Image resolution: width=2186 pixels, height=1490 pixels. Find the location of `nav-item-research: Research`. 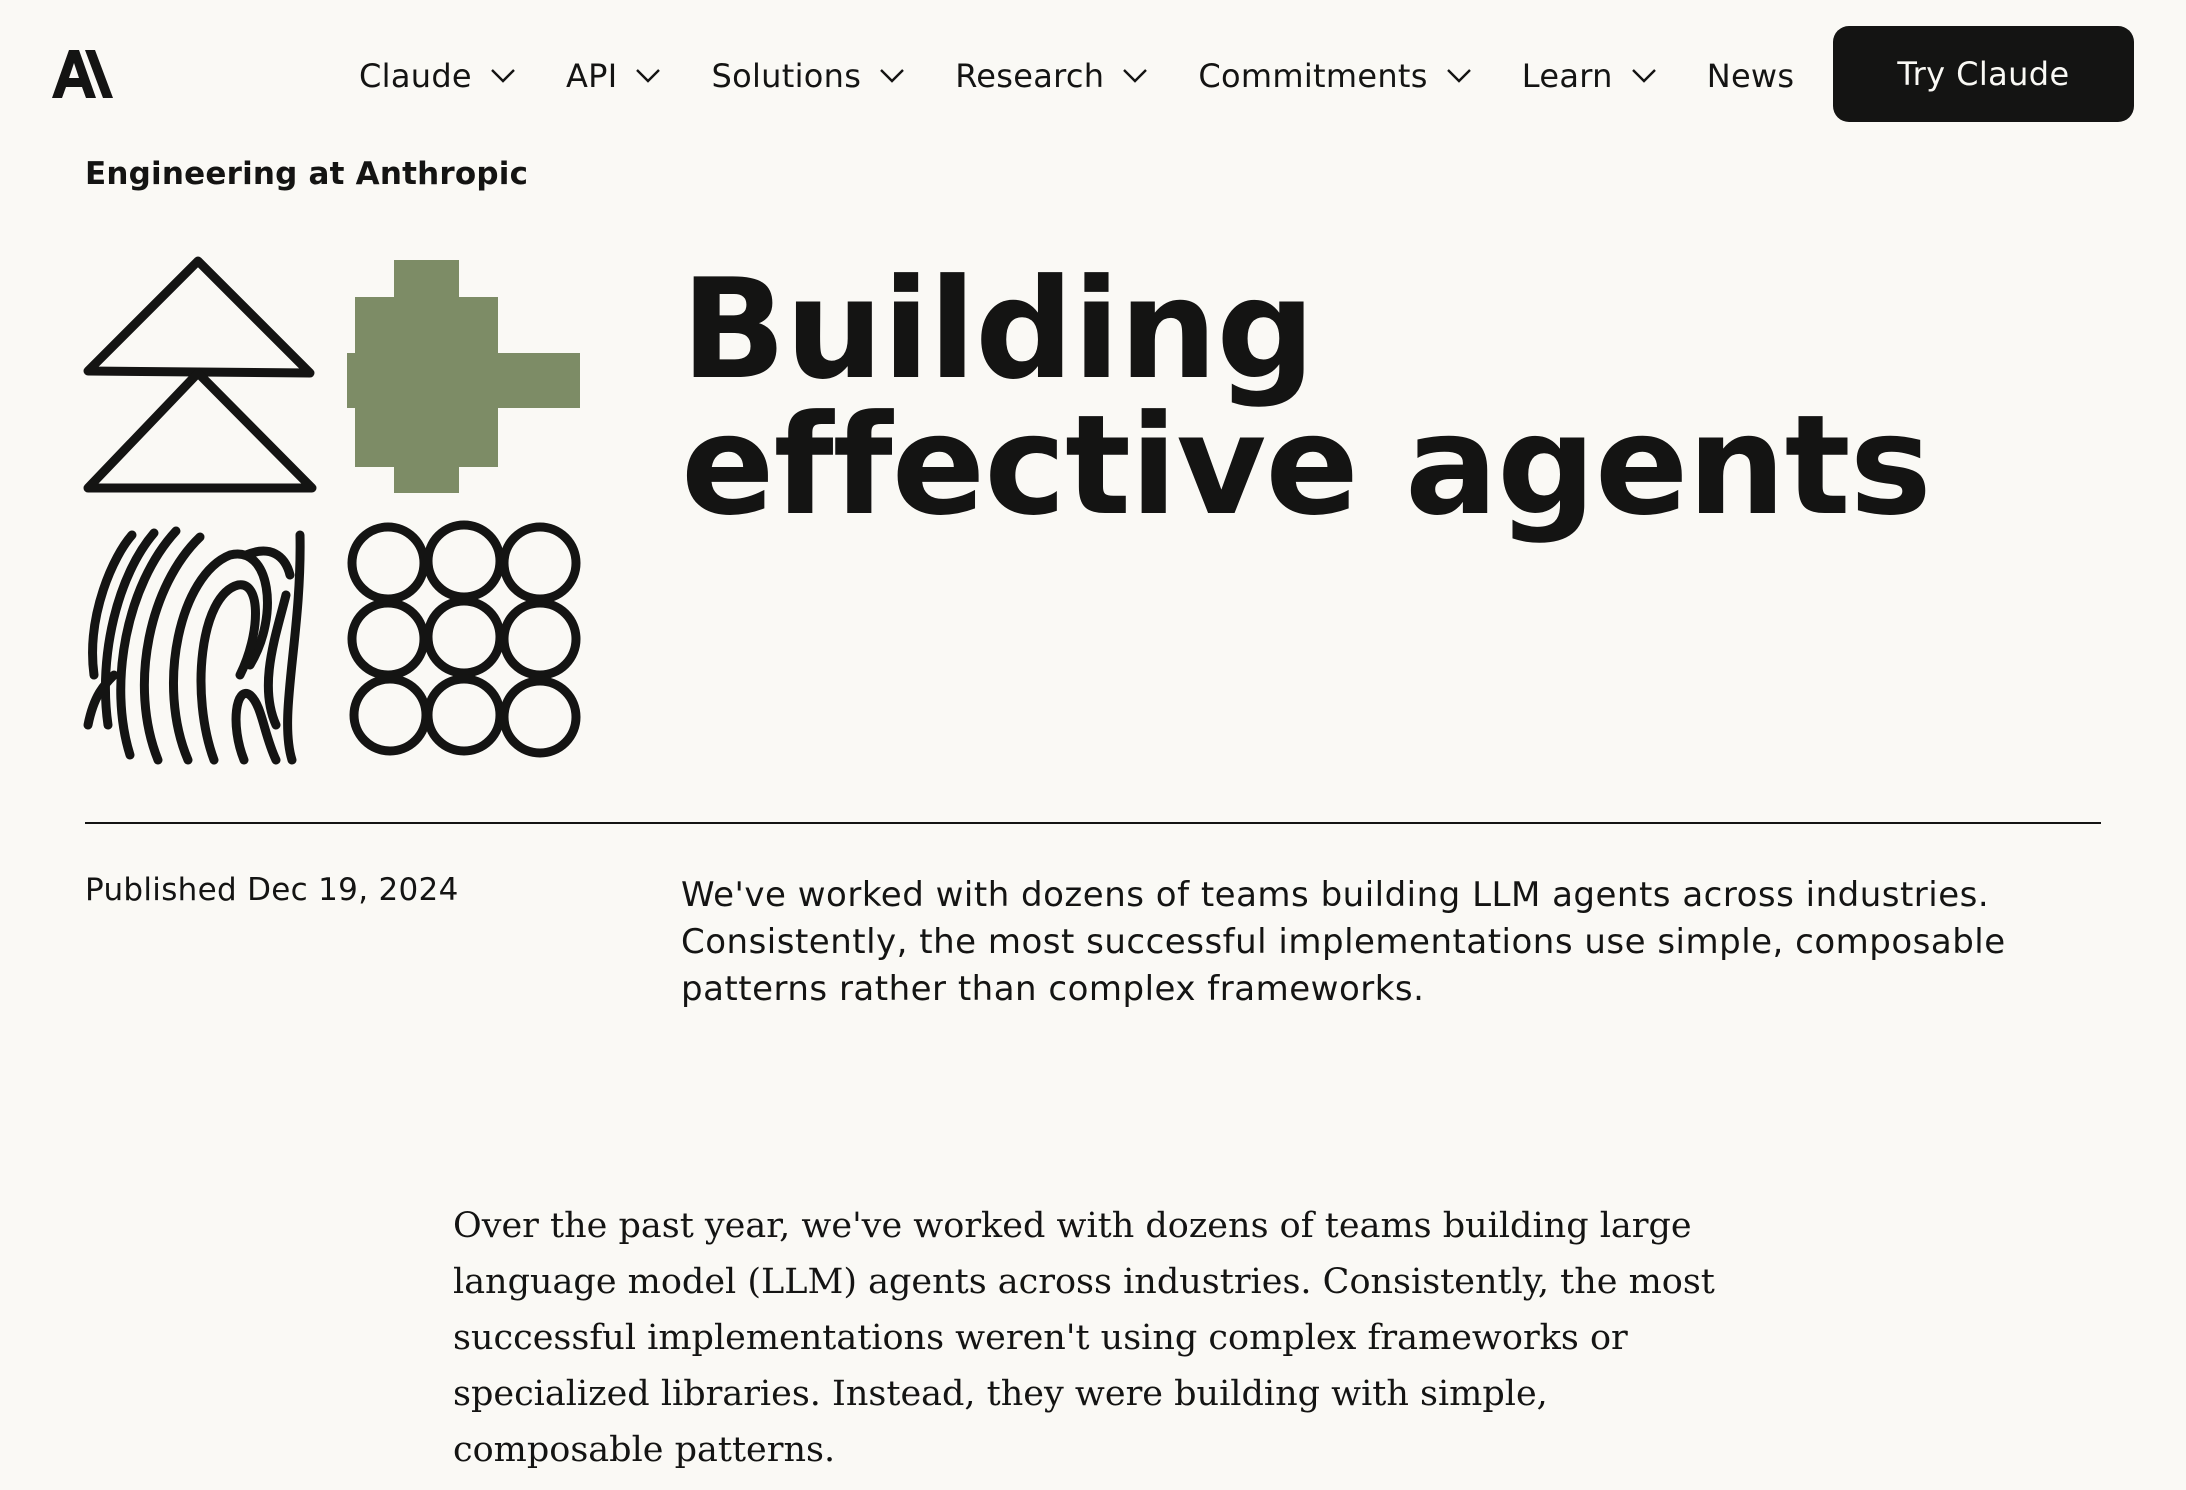

nav-item-research: Research is located at coordinates (1051, 76).